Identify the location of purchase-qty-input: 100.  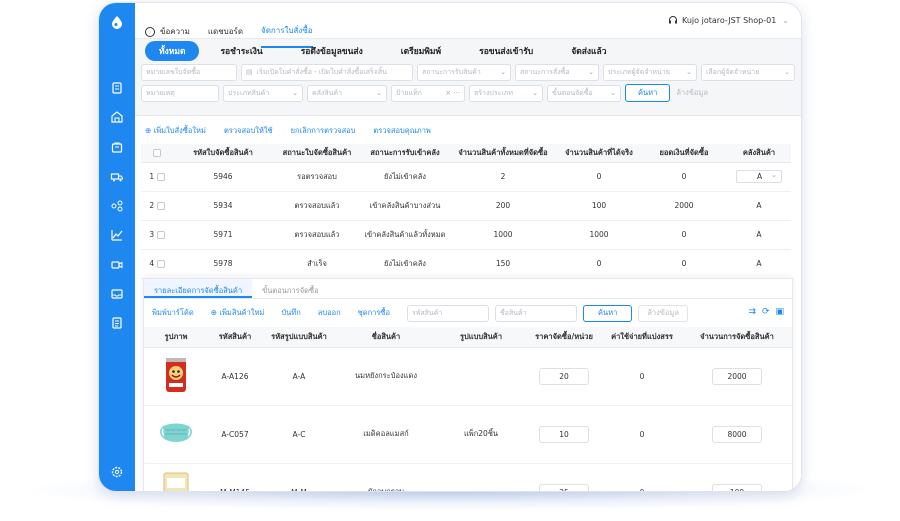
(737, 487).